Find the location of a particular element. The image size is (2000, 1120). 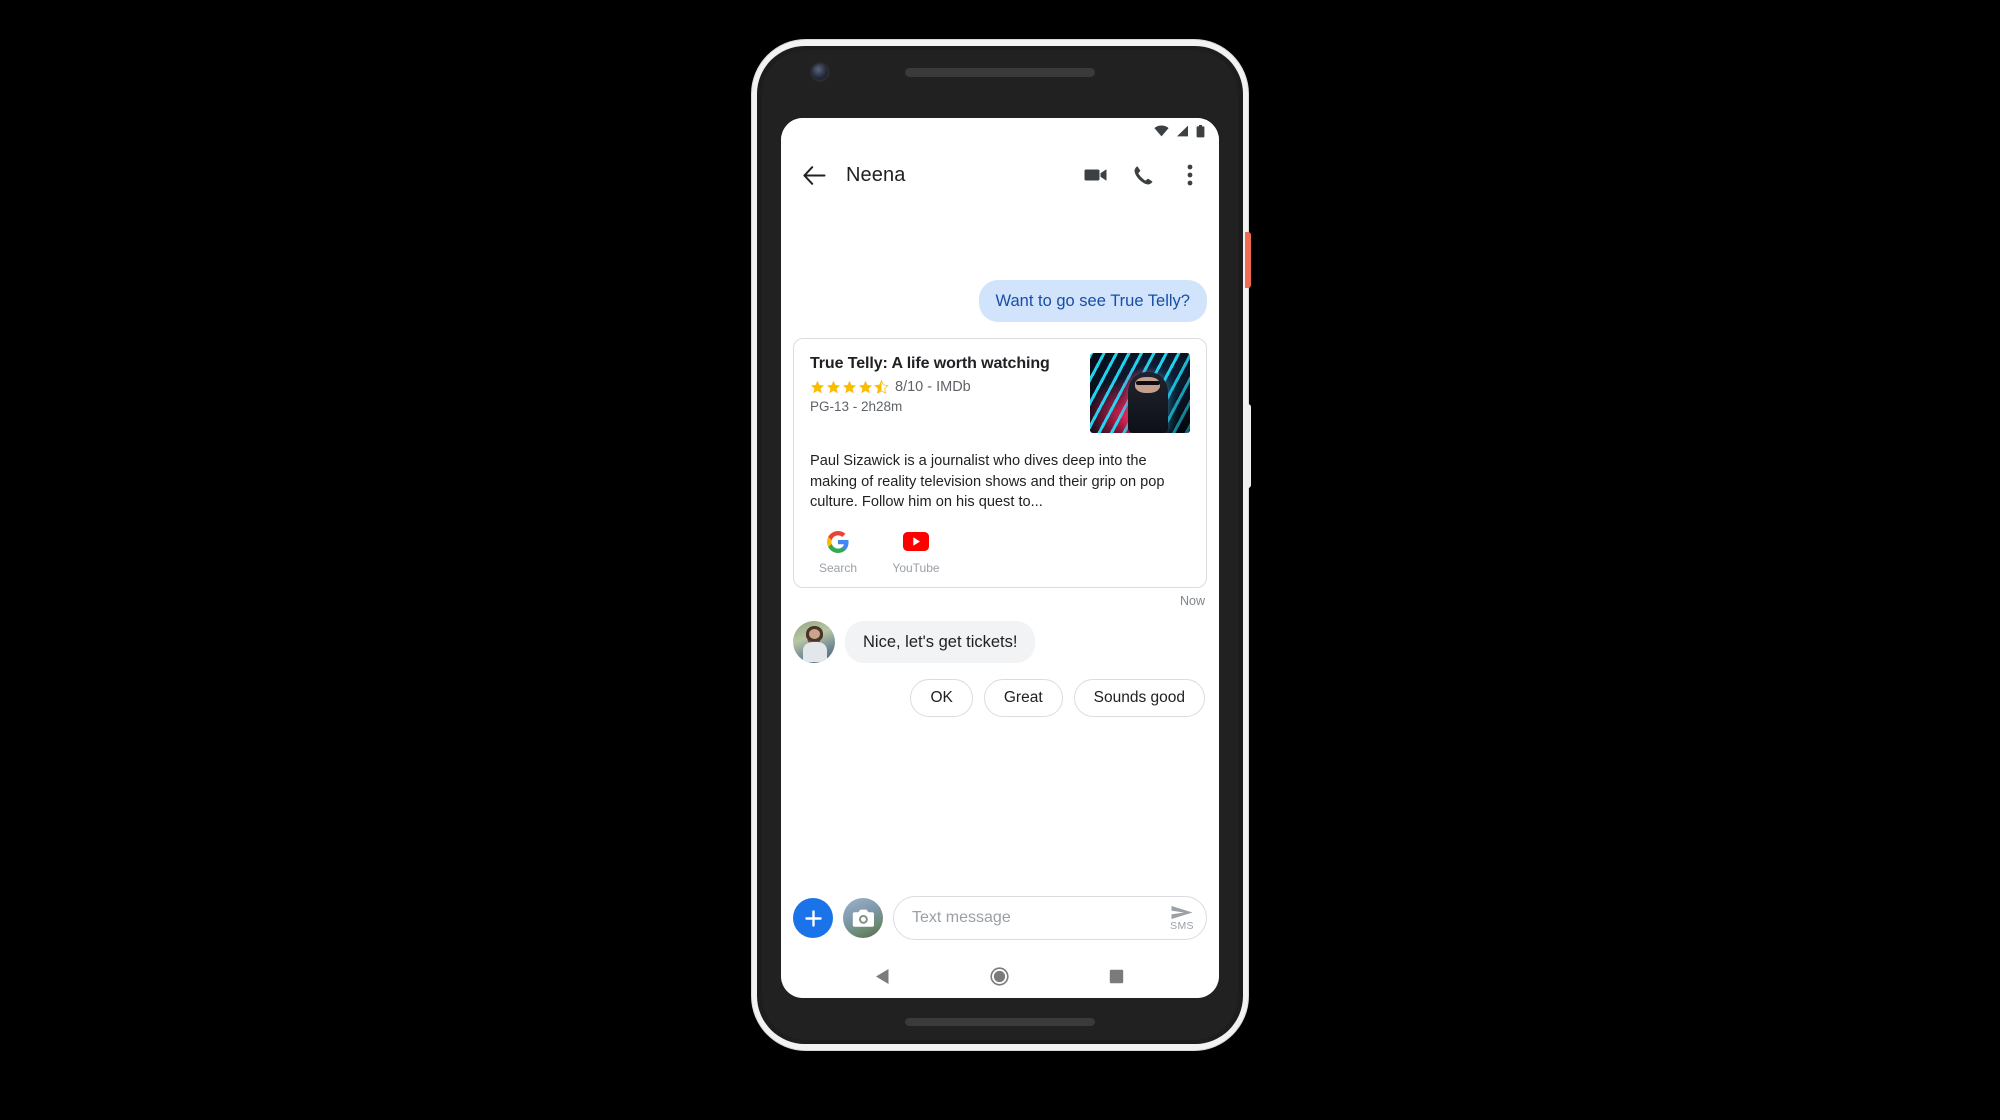

card-rating: 8/10 - IMDb is located at coordinates (944, 387).